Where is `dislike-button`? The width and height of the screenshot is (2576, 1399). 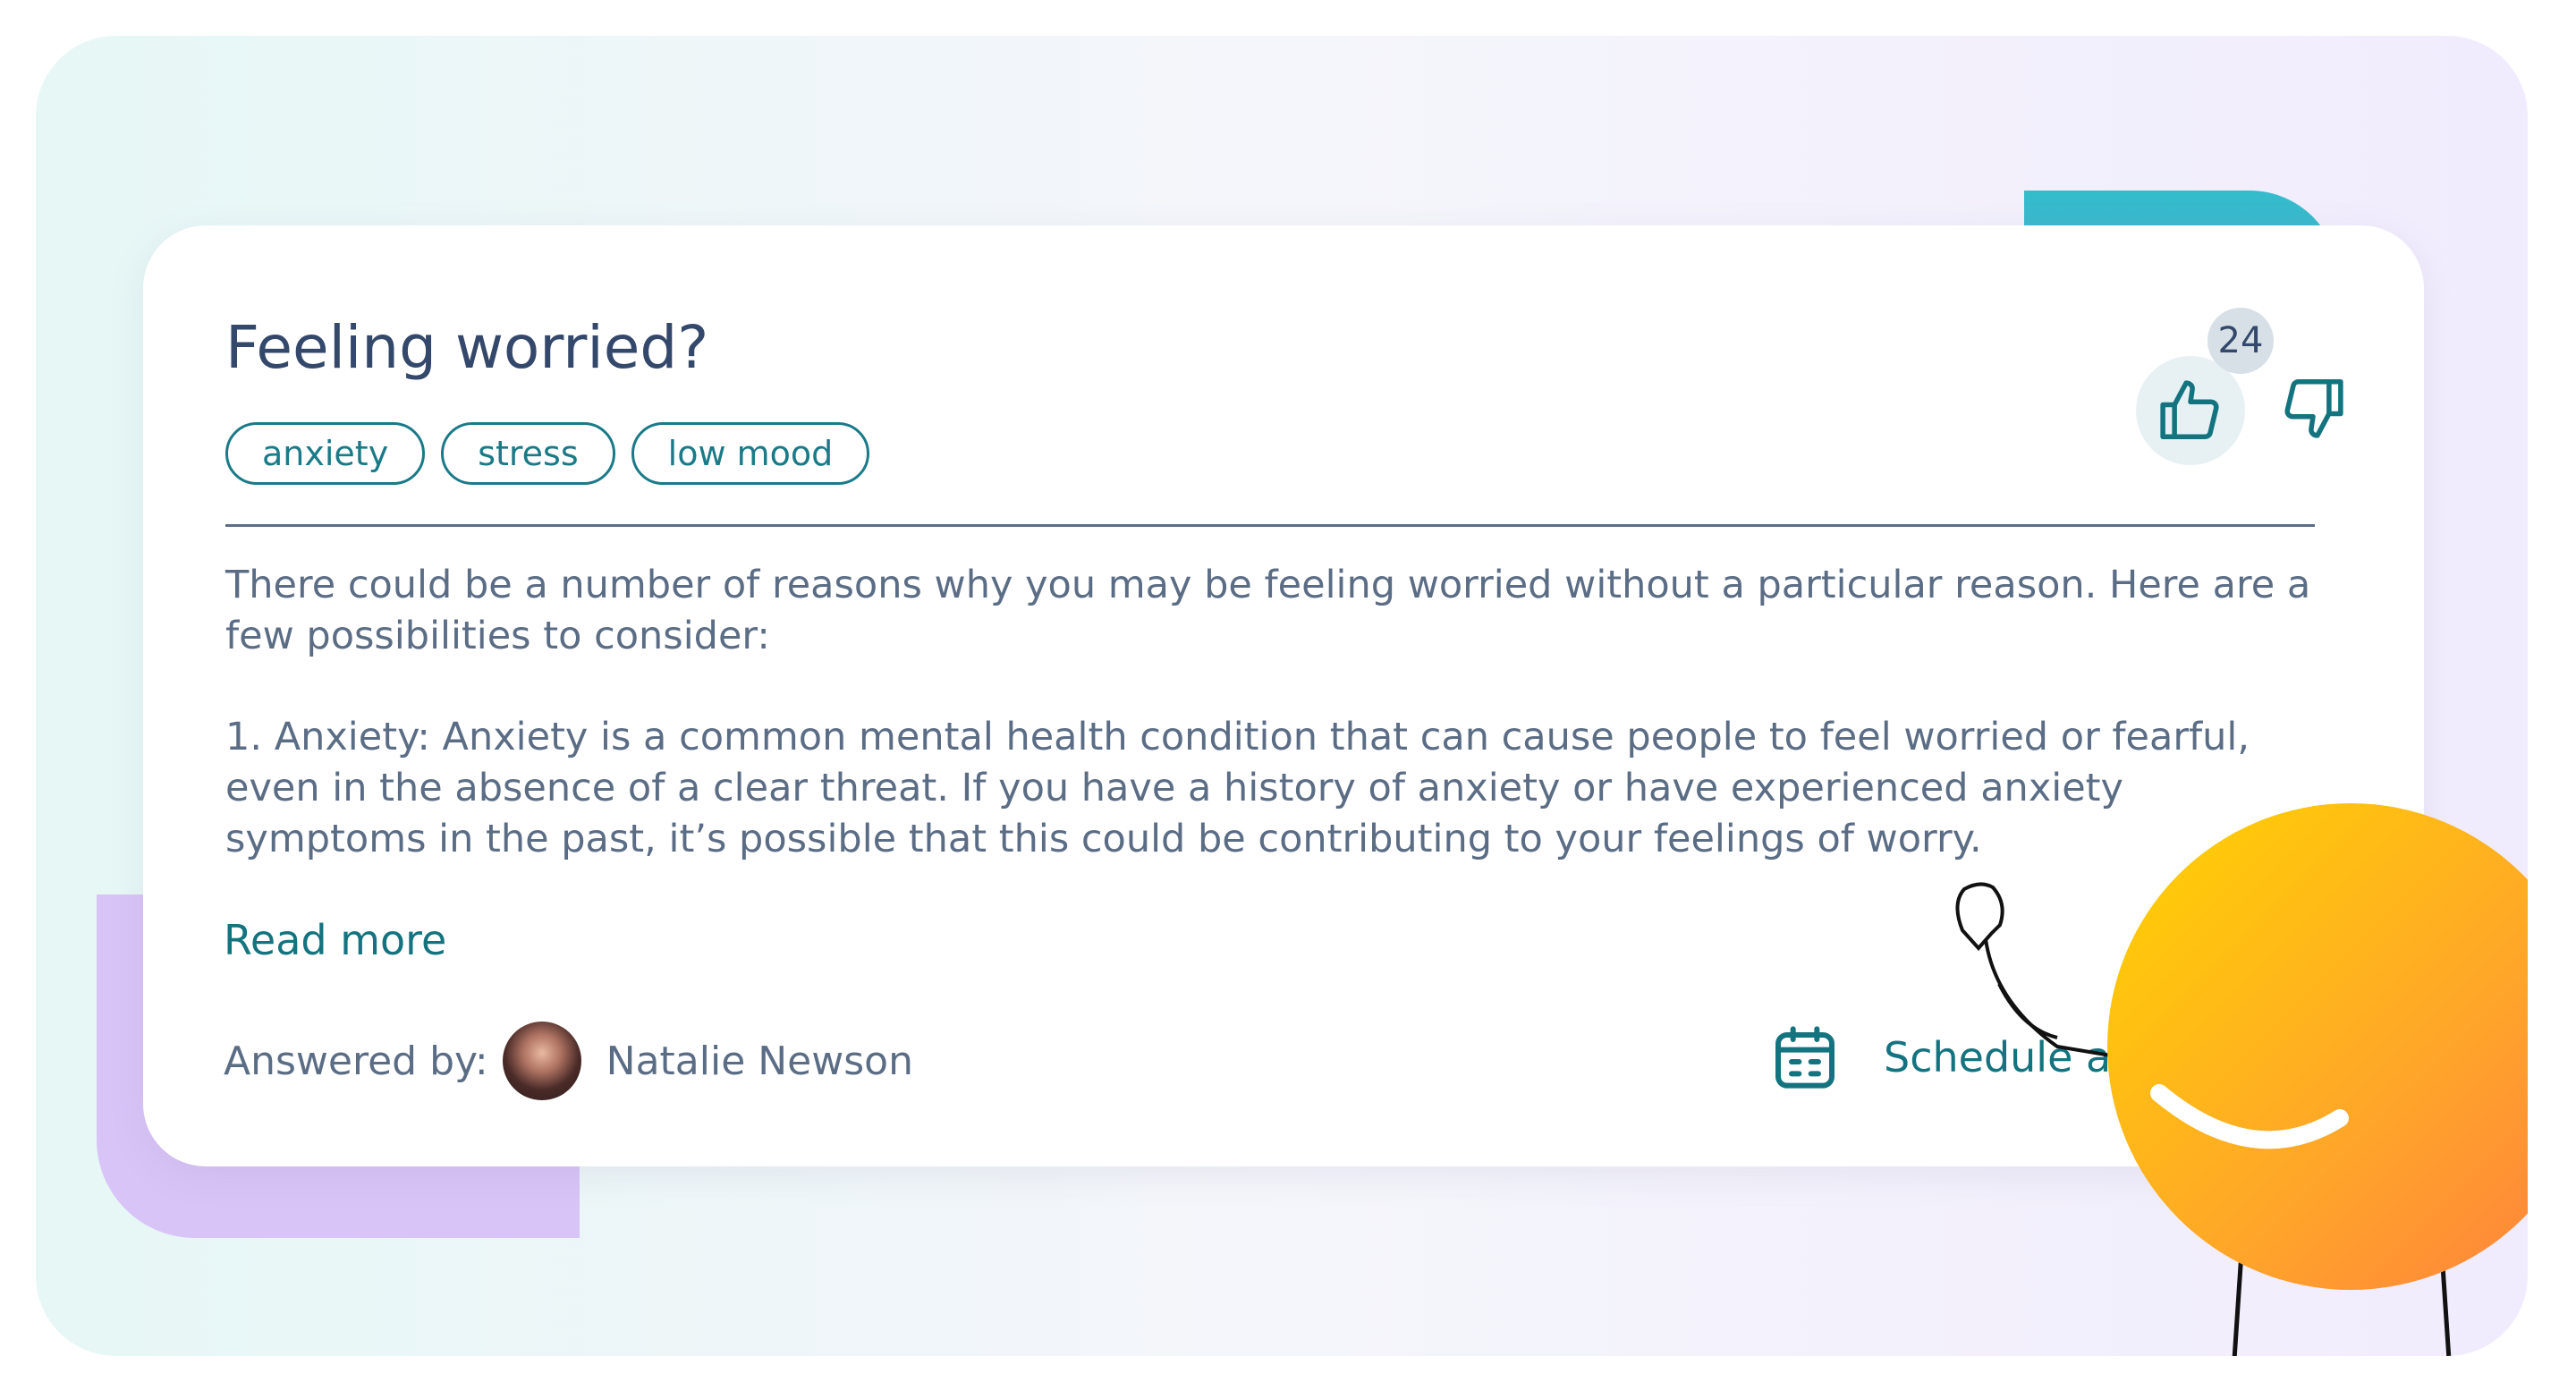 dislike-button is located at coordinates (2313, 408).